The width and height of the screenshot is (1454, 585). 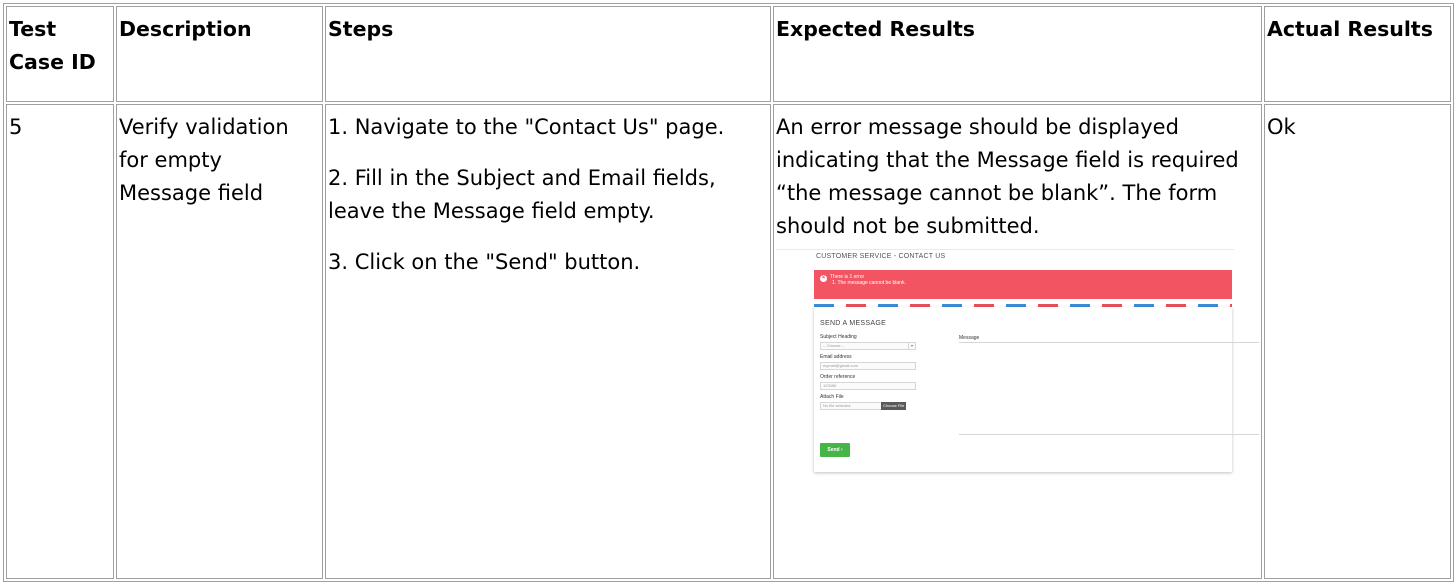 What do you see at coordinates (60, 341) in the screenshot?
I see `cell-test-case-id: 5` at bounding box center [60, 341].